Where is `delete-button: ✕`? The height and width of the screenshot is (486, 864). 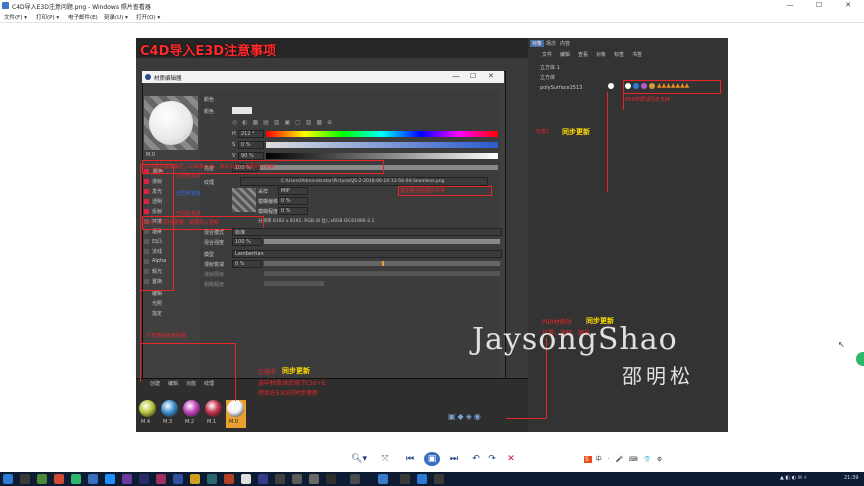 delete-button: ✕ is located at coordinates (511, 459).